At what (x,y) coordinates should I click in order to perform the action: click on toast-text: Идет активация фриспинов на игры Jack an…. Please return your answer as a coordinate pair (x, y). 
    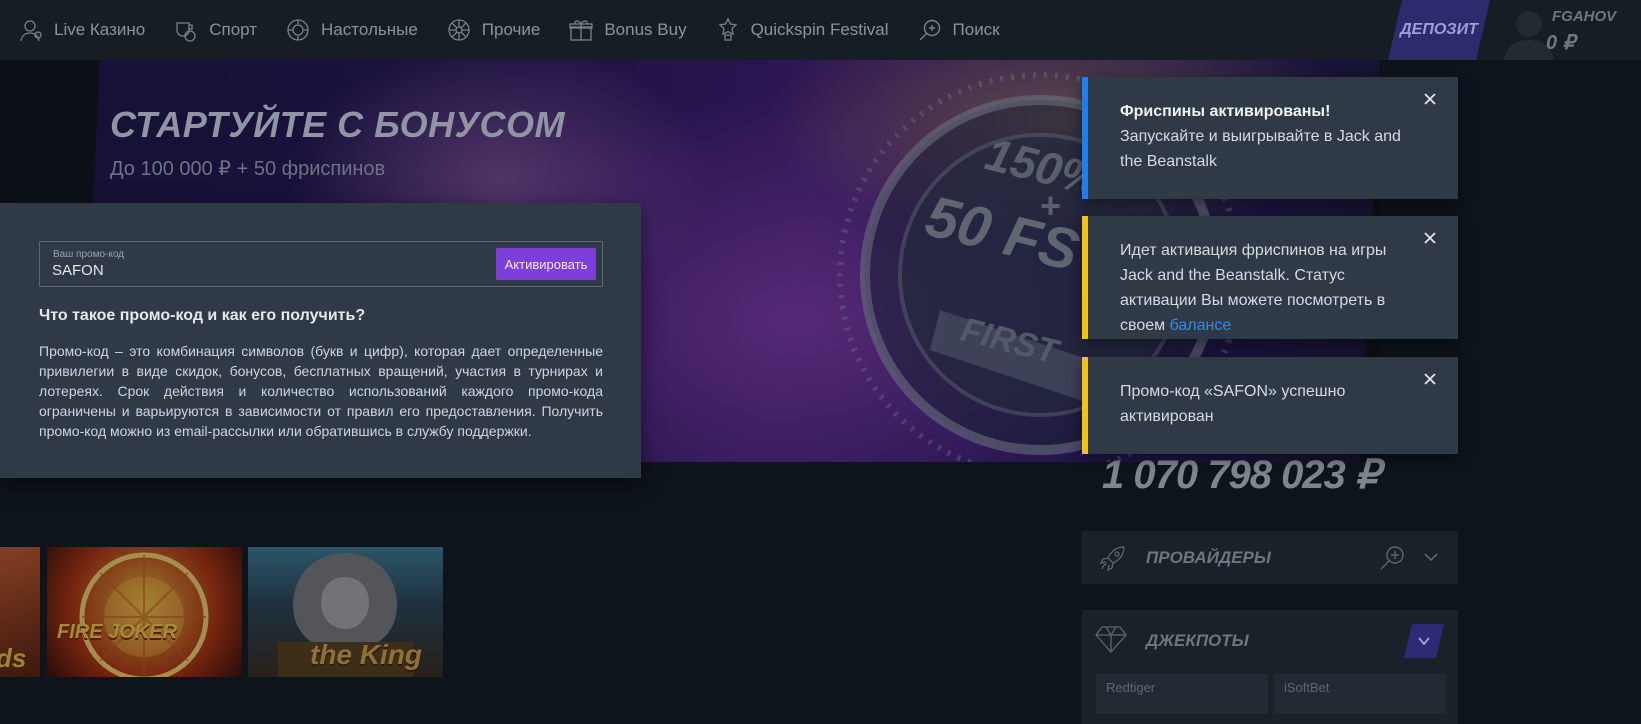
    Looking at the image, I should click on (1253, 288).